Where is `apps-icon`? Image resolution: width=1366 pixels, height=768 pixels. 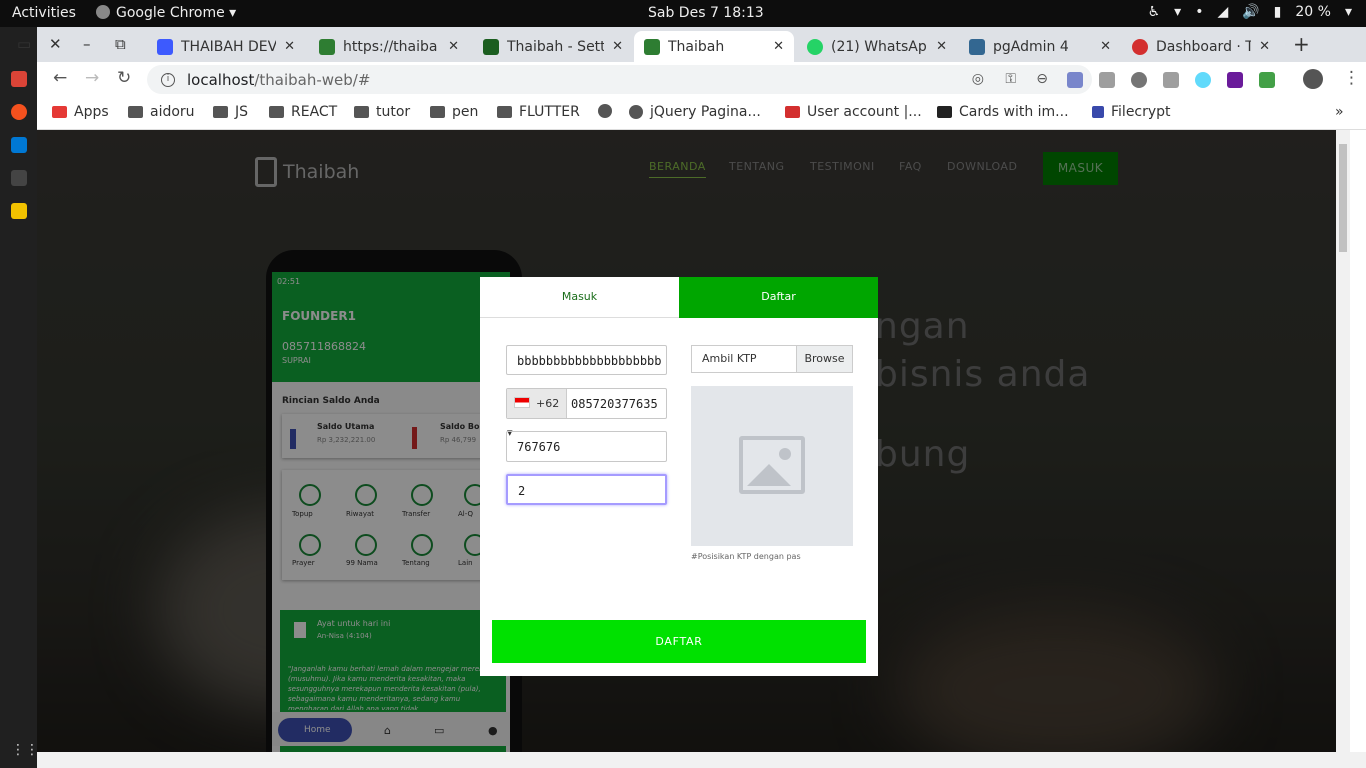
apps-icon is located at coordinates (59, 112).